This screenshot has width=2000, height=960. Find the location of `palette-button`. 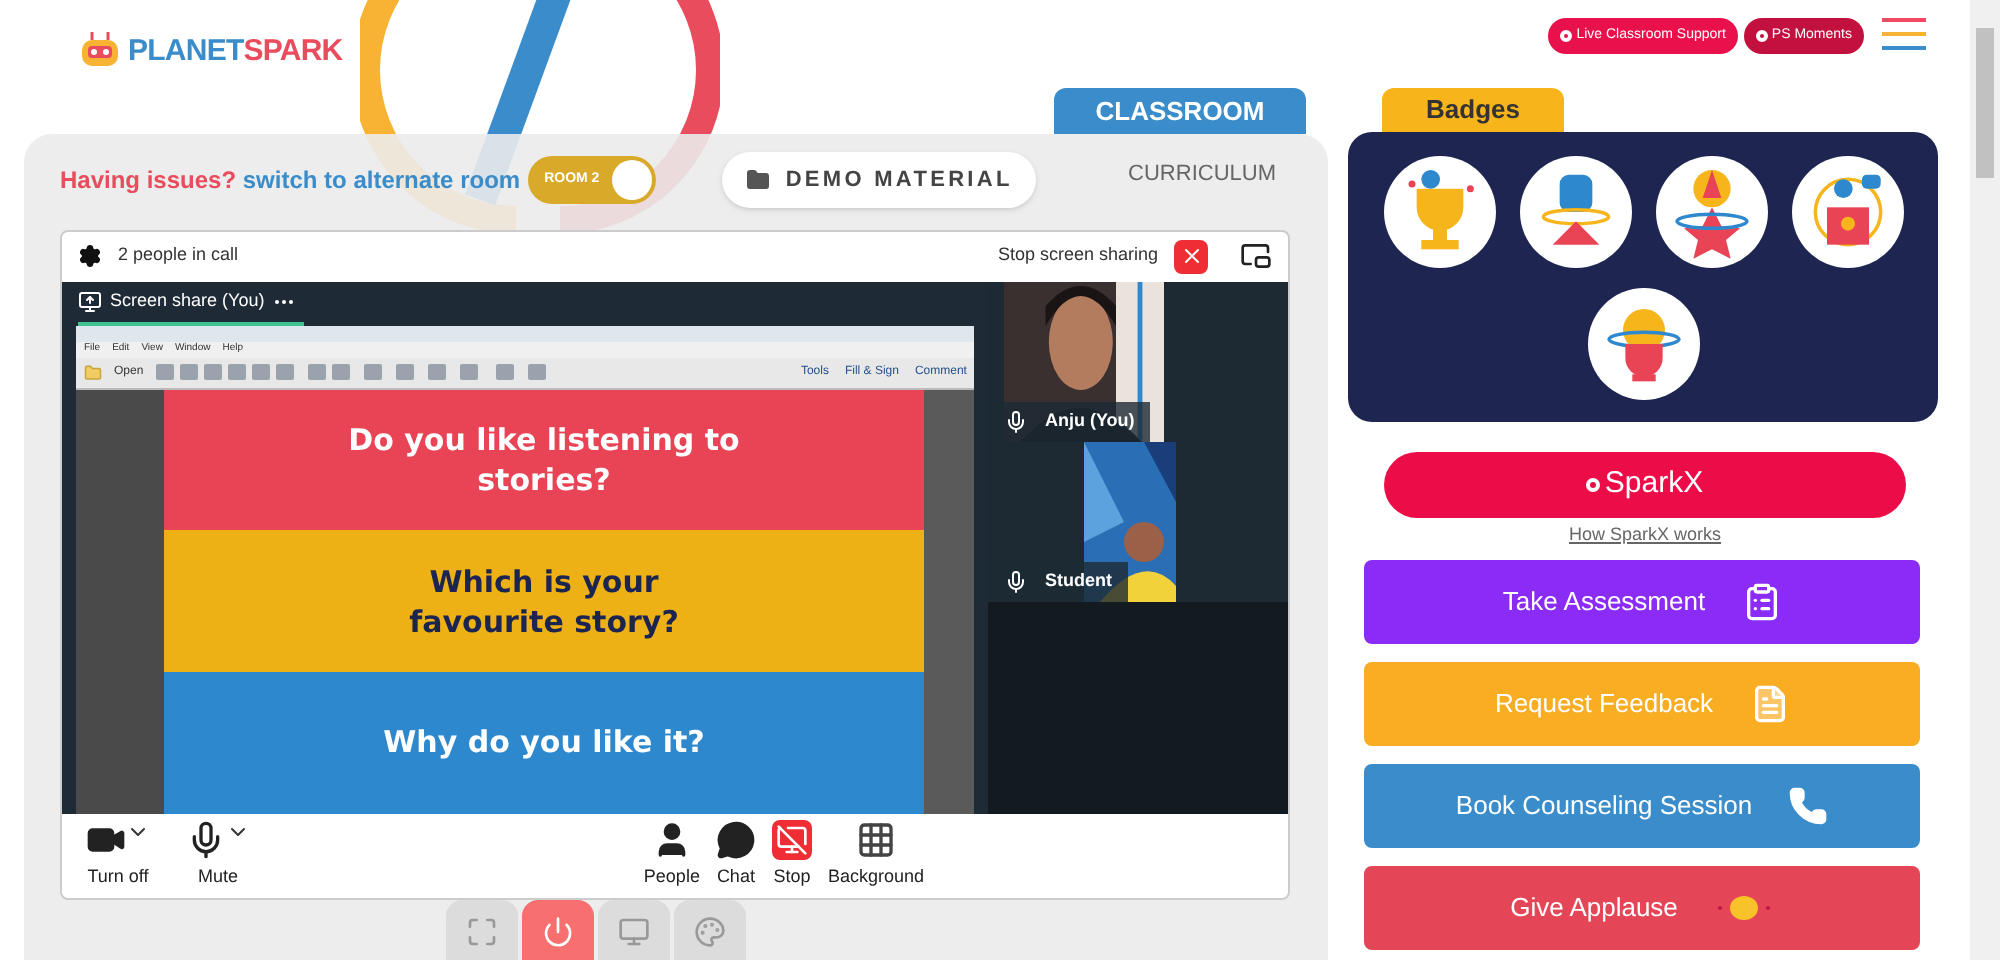

palette-button is located at coordinates (710, 930).